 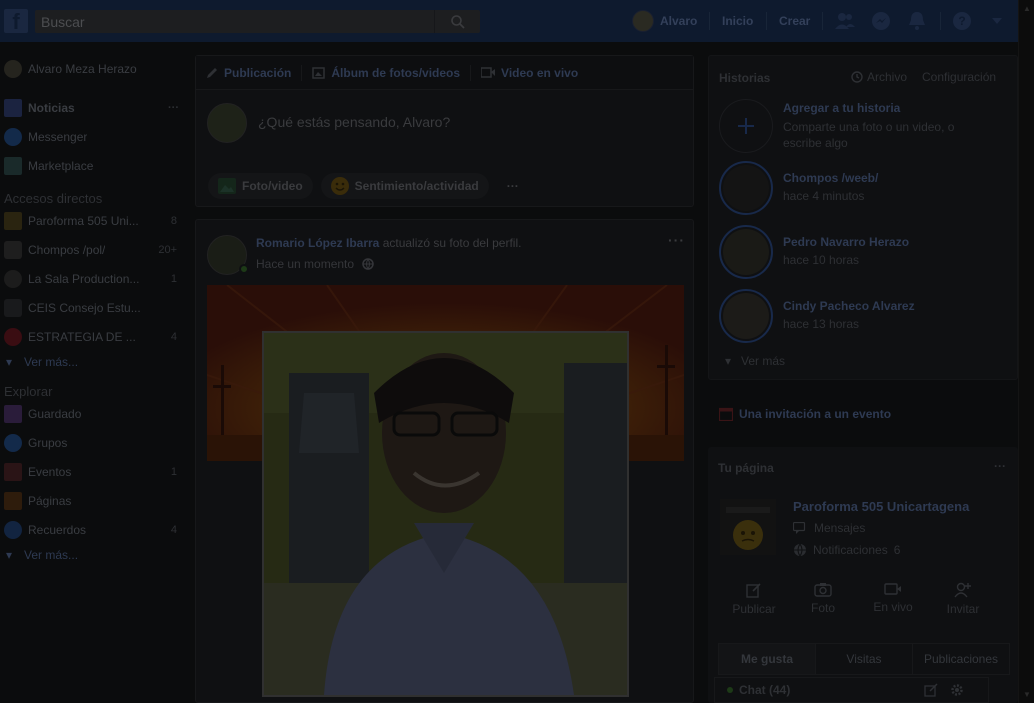 What do you see at coordinates (726, 414) in the screenshot?
I see `calendar-icon` at bounding box center [726, 414].